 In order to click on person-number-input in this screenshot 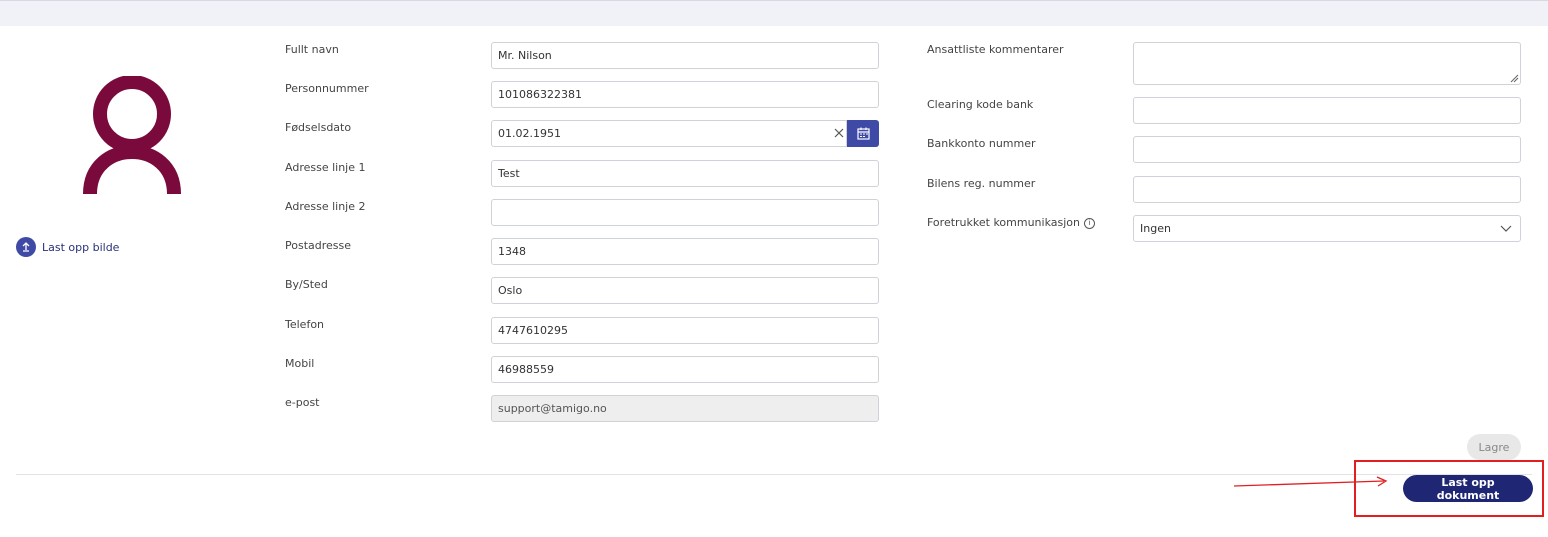, I will do `click(685, 94)`.